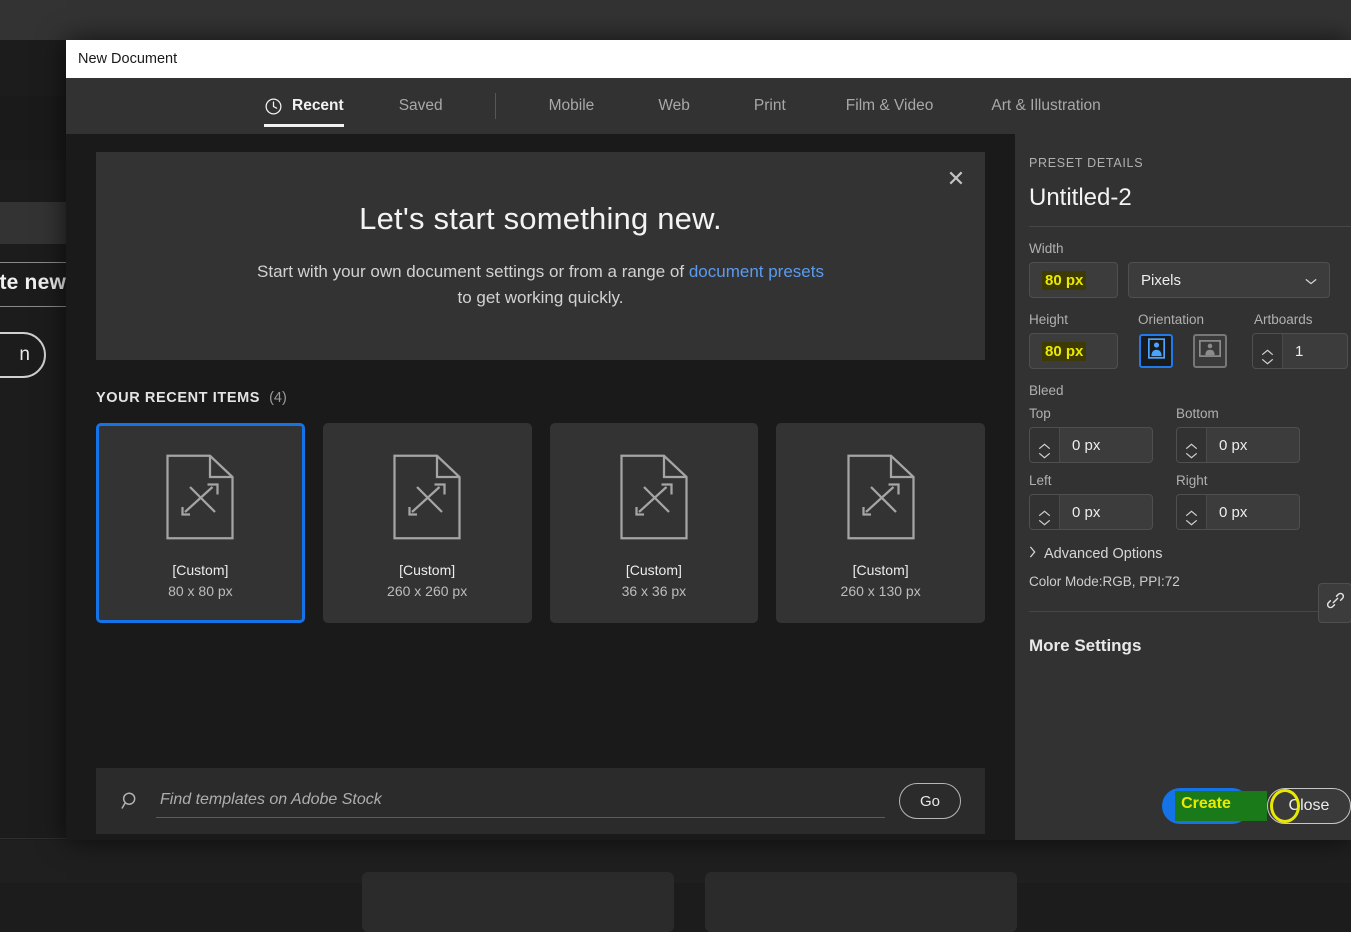 The width and height of the screenshot is (1351, 932). I want to click on advanced-options-toggle: Advanced Options, so click(1190, 554).